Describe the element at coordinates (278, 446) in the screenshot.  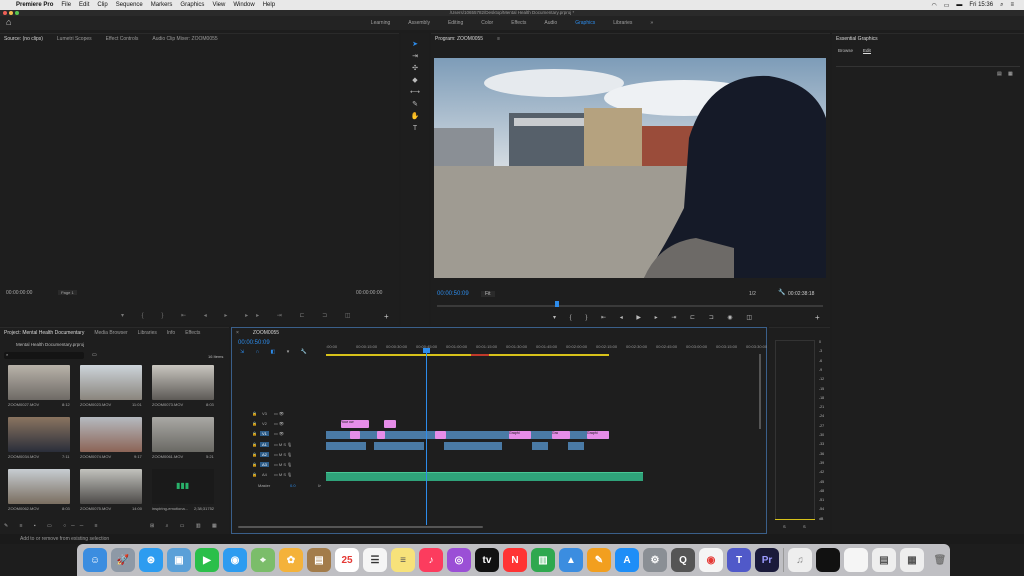
I see `track-header-a1: 🔒 A1 ▭ M S 🎙` at that location.